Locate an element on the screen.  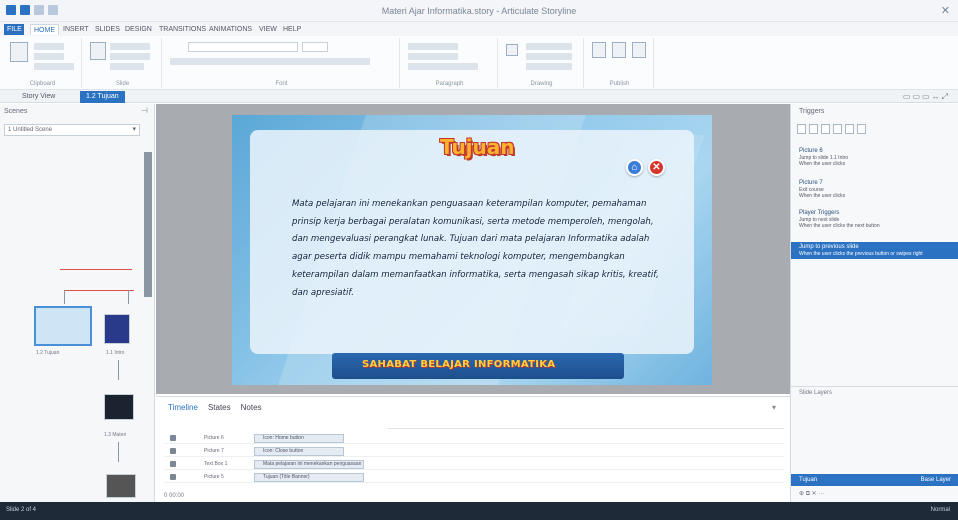
font-size-select is located at coordinates (315, 47).